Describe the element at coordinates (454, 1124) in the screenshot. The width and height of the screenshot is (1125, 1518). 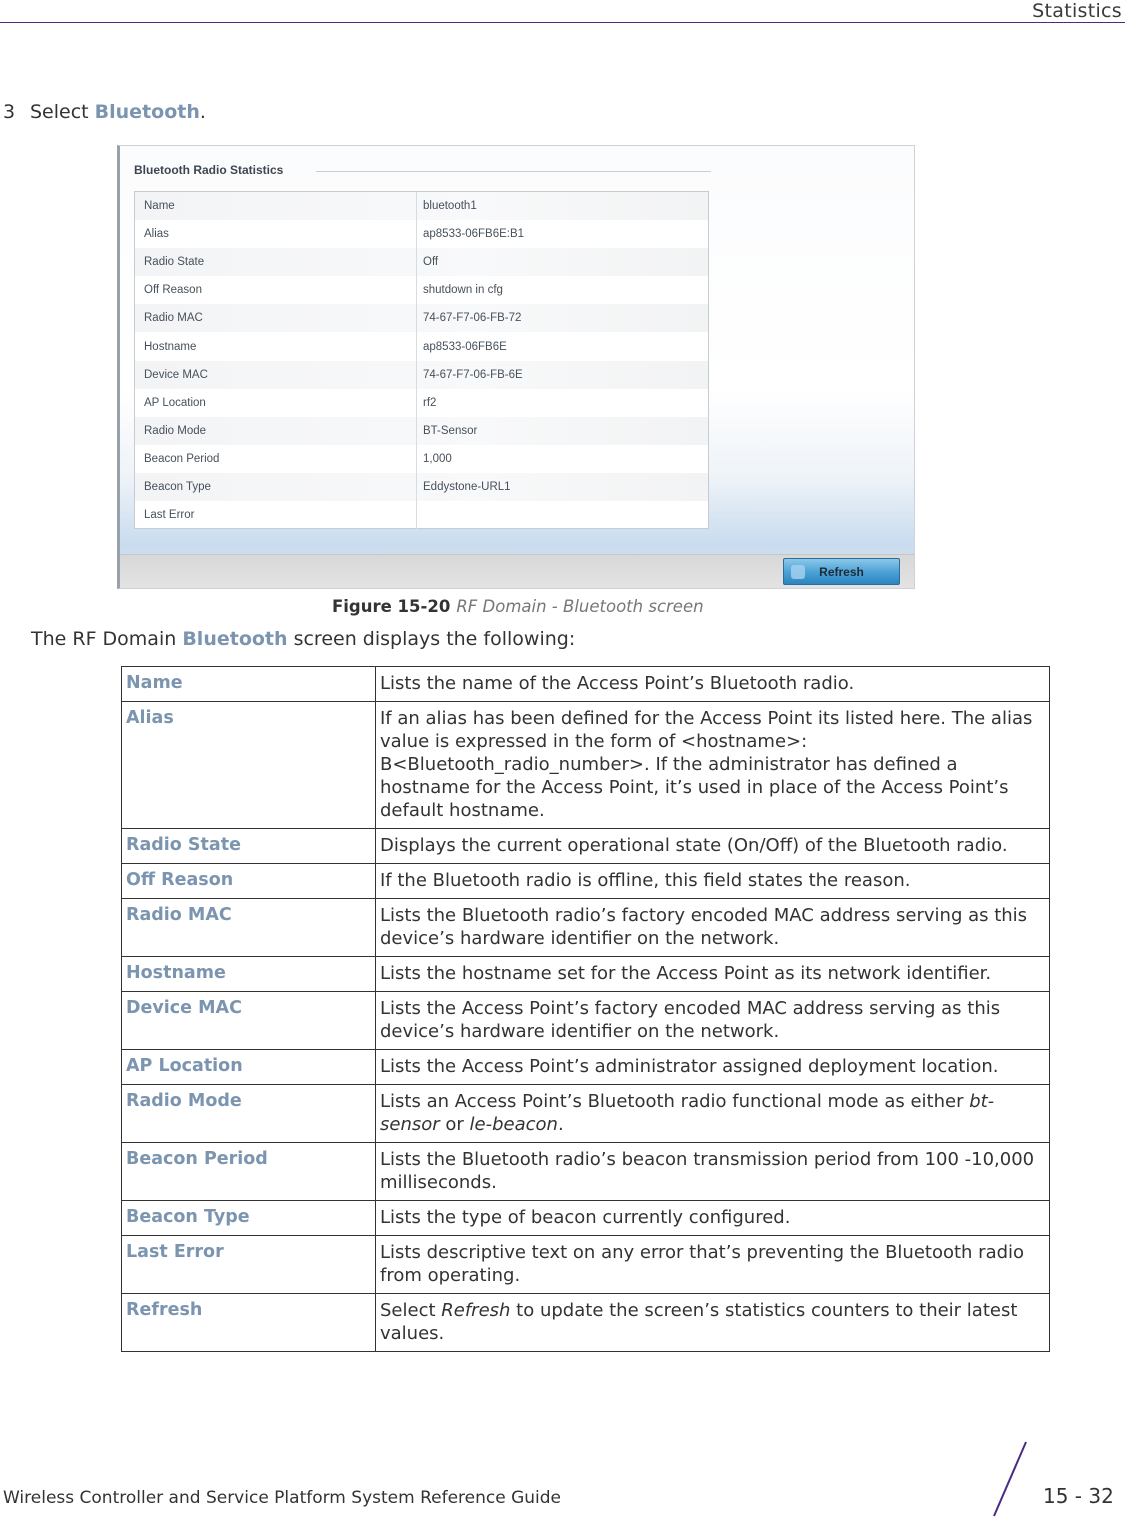
I see `def-text: or` at that location.